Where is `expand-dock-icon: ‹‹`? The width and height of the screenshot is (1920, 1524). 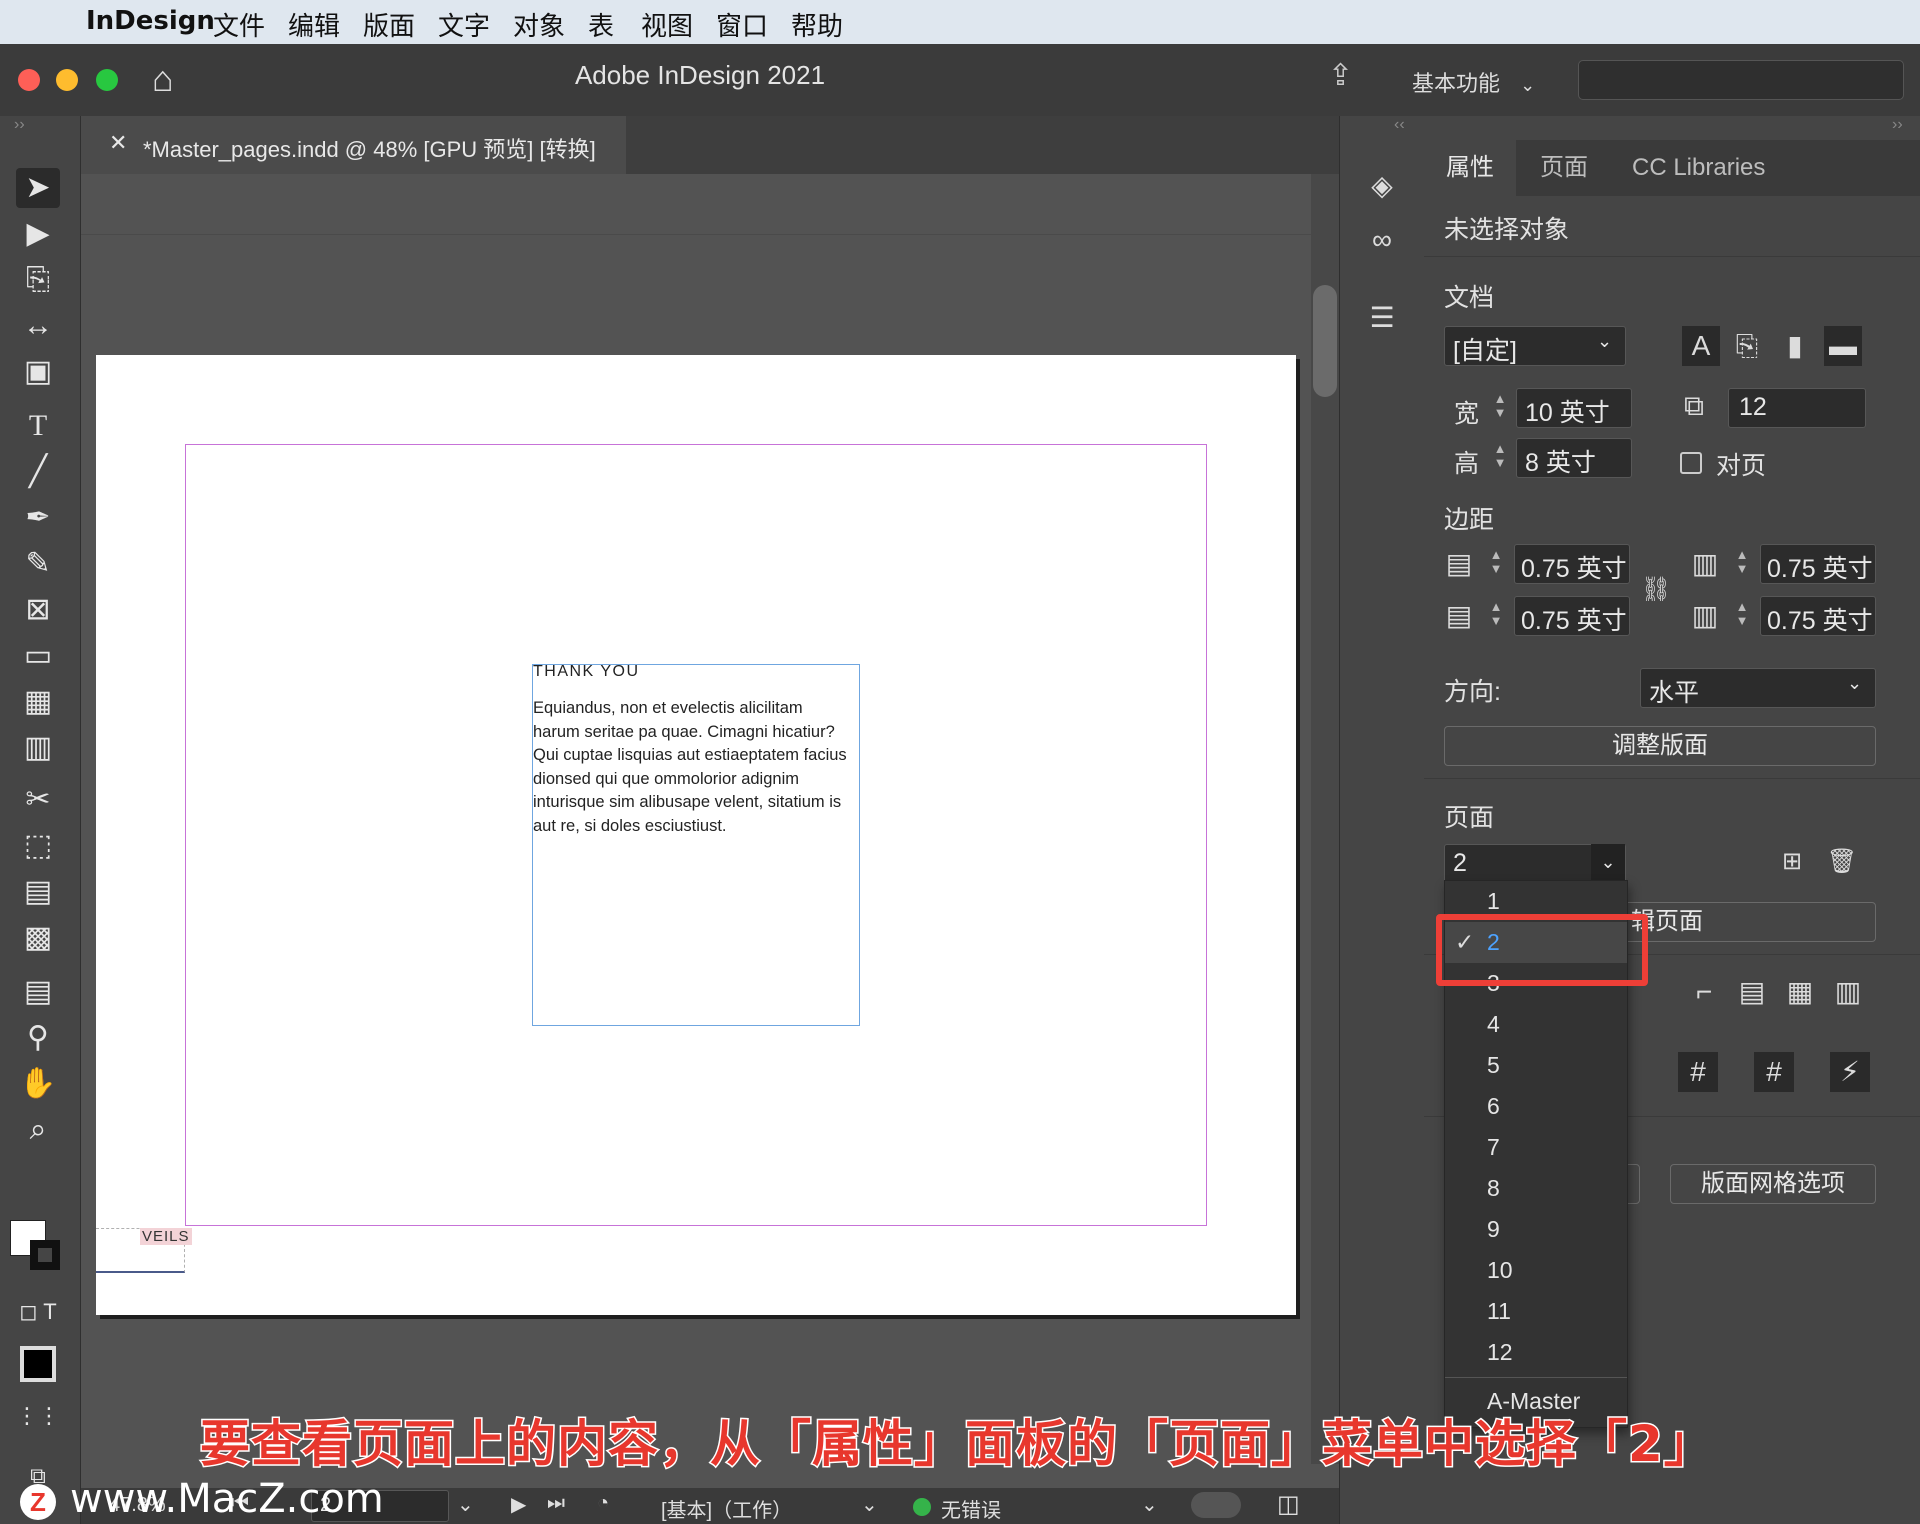
expand-dock-icon: ‹‹ is located at coordinates (1399, 125).